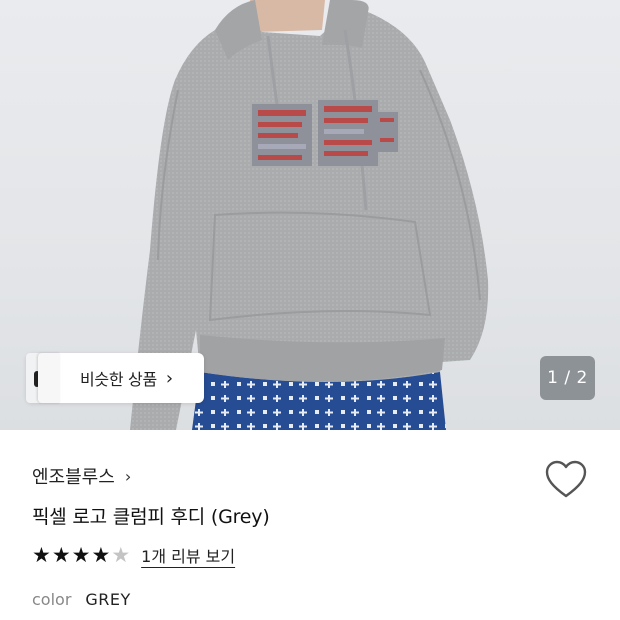  Describe the element at coordinates (567, 378) in the screenshot. I see `image-counter: 1 / 2` at that location.